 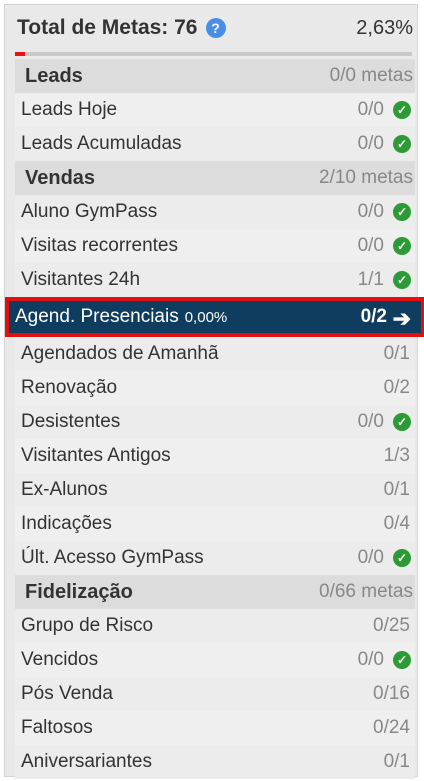 What do you see at coordinates (213, 54) in the screenshot?
I see `total-progress-bar` at bounding box center [213, 54].